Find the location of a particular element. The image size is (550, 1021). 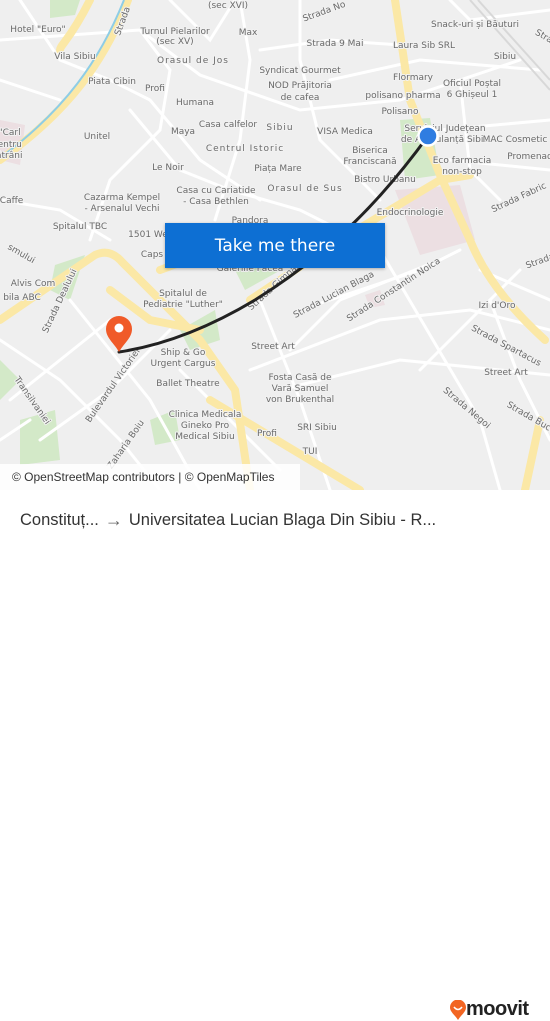

map-label: Clinica Medicala is located at coordinates (205, 415).